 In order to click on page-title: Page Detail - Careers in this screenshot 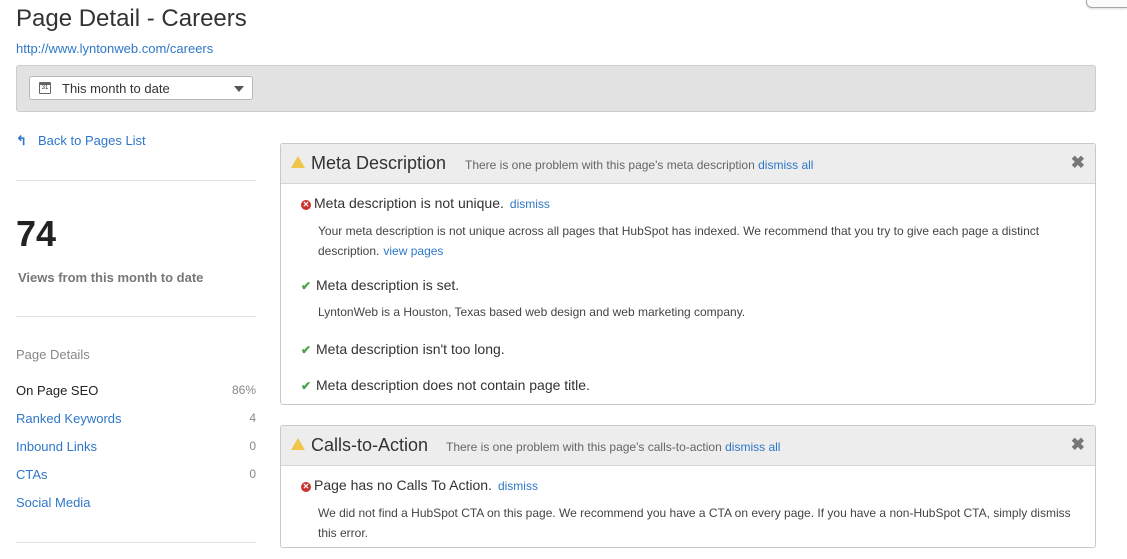, I will do `click(131, 18)`.